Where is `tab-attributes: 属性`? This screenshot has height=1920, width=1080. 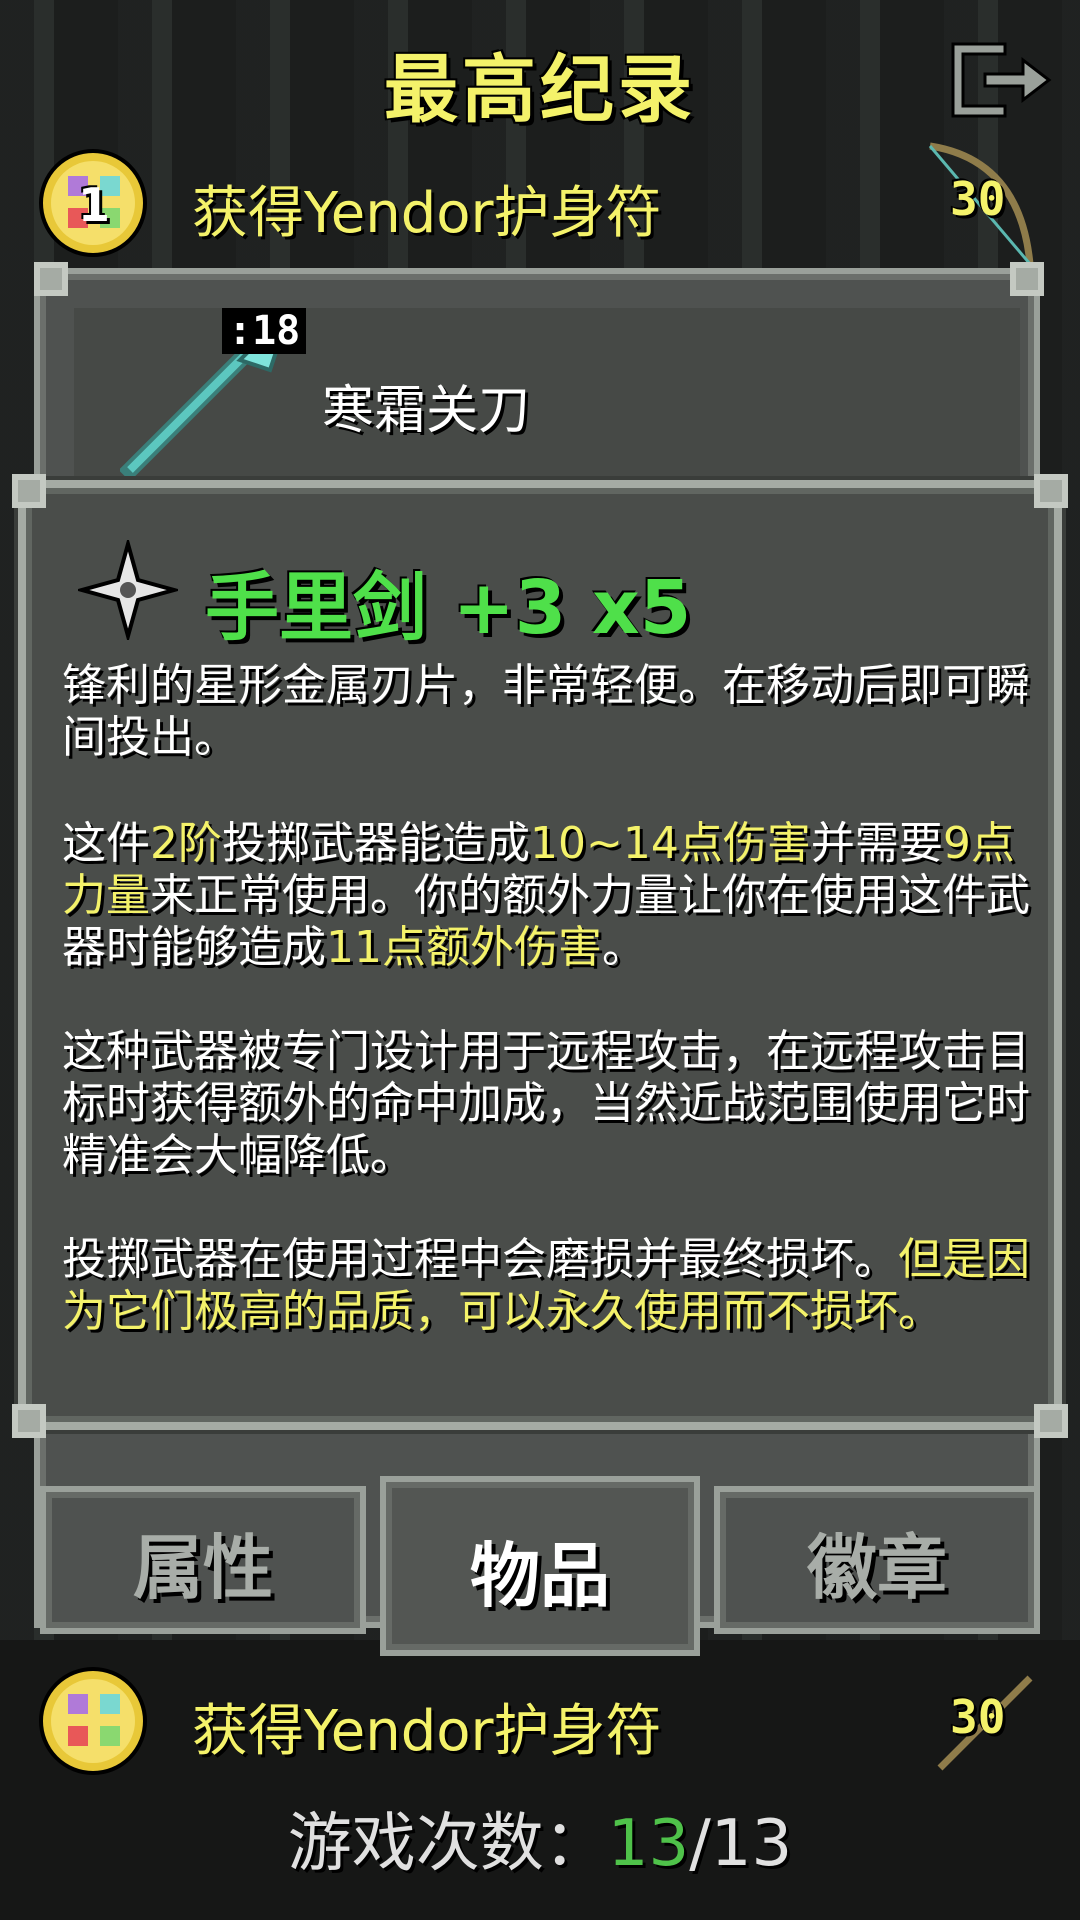
tab-attributes: 属性 is located at coordinates (203, 1560).